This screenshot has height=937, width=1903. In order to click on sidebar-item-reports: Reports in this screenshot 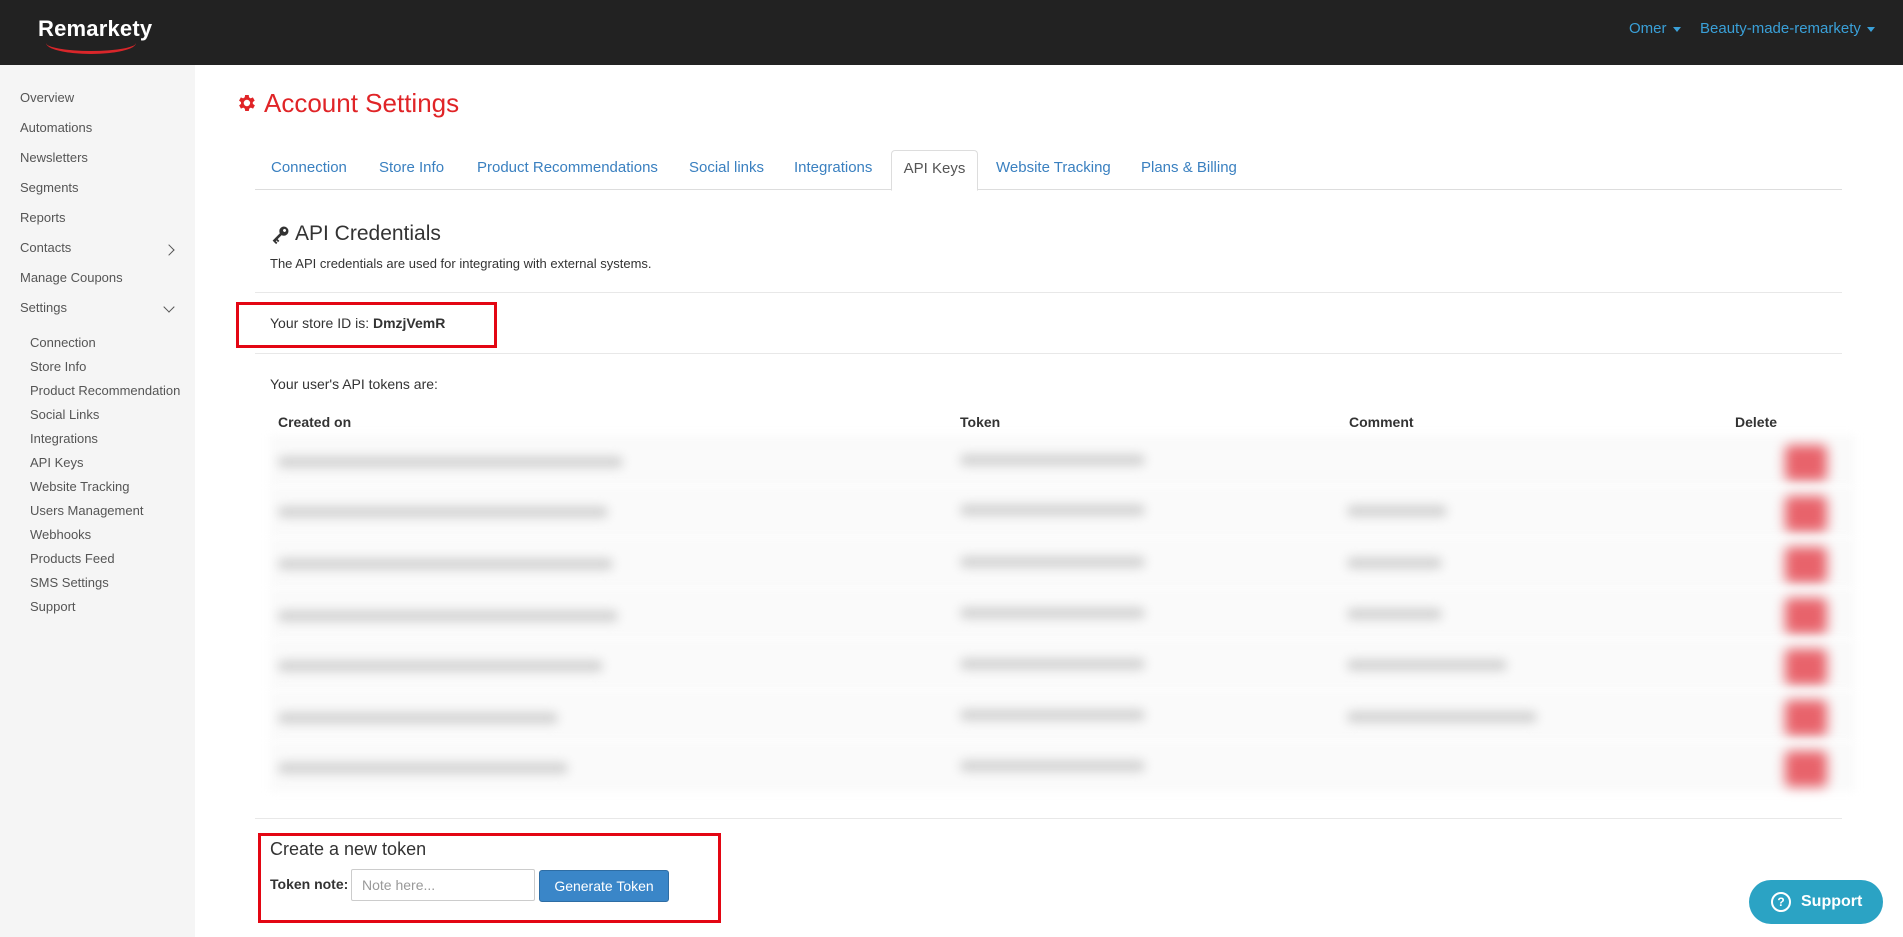, I will do `click(43, 217)`.